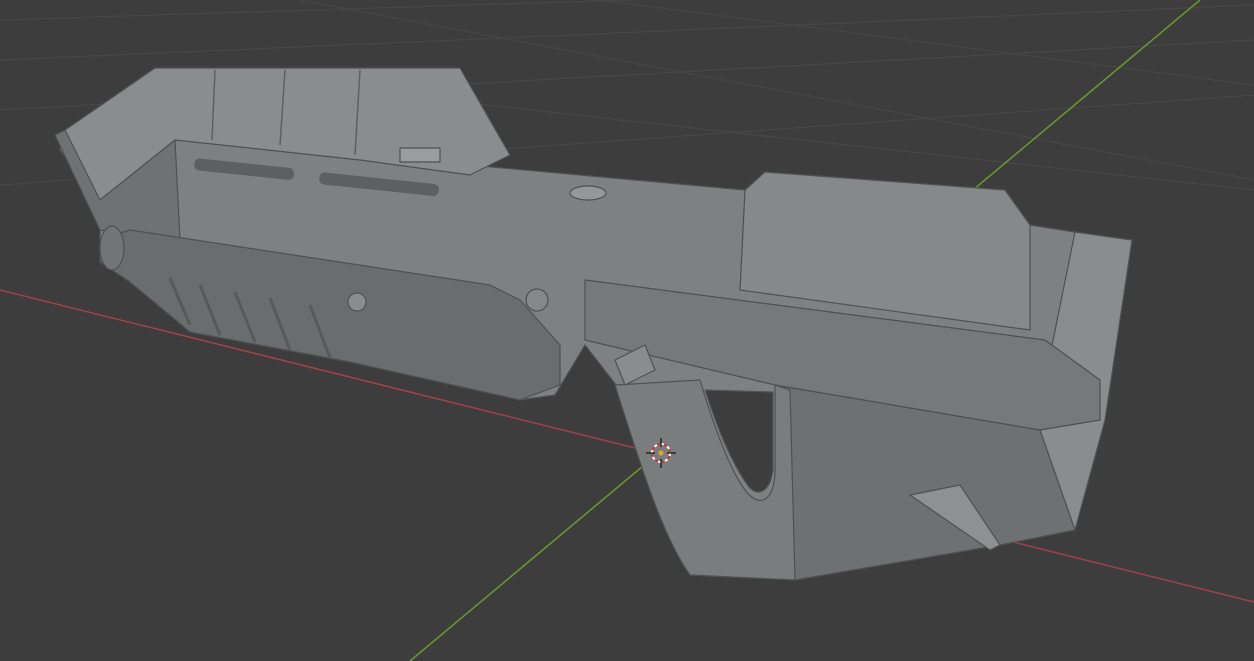 Image resolution: width=1254 pixels, height=661 pixels. I want to click on rail-knurl, so click(420, 155).